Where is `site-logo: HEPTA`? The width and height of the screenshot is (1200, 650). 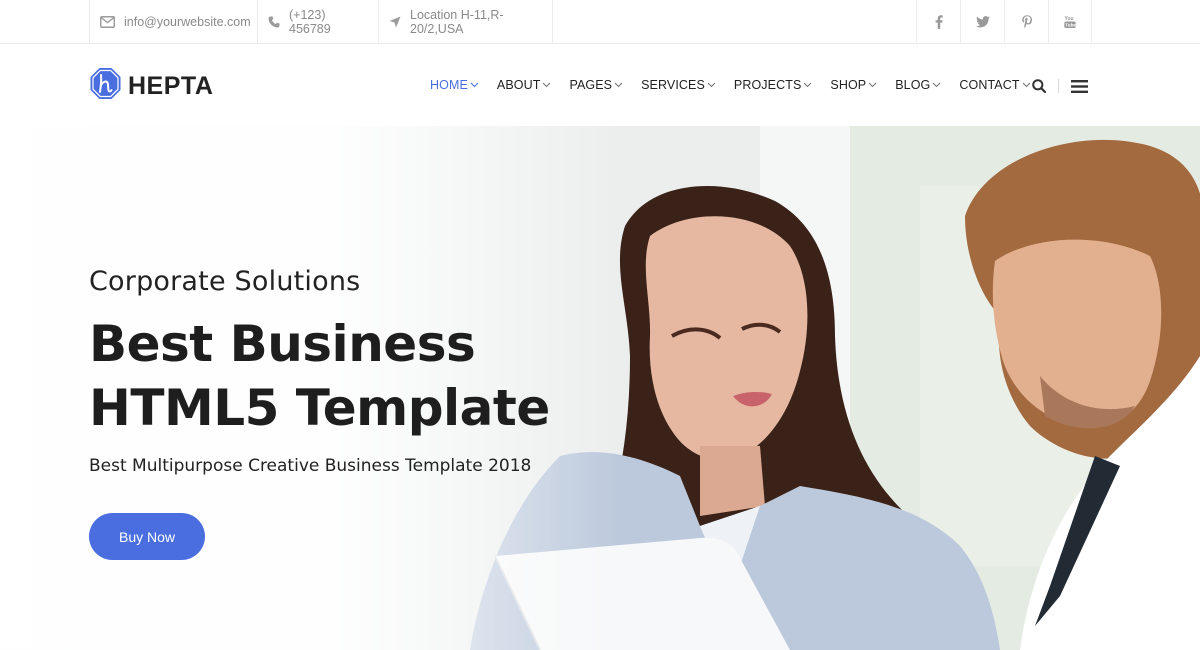
site-logo: HEPTA is located at coordinates (151, 86).